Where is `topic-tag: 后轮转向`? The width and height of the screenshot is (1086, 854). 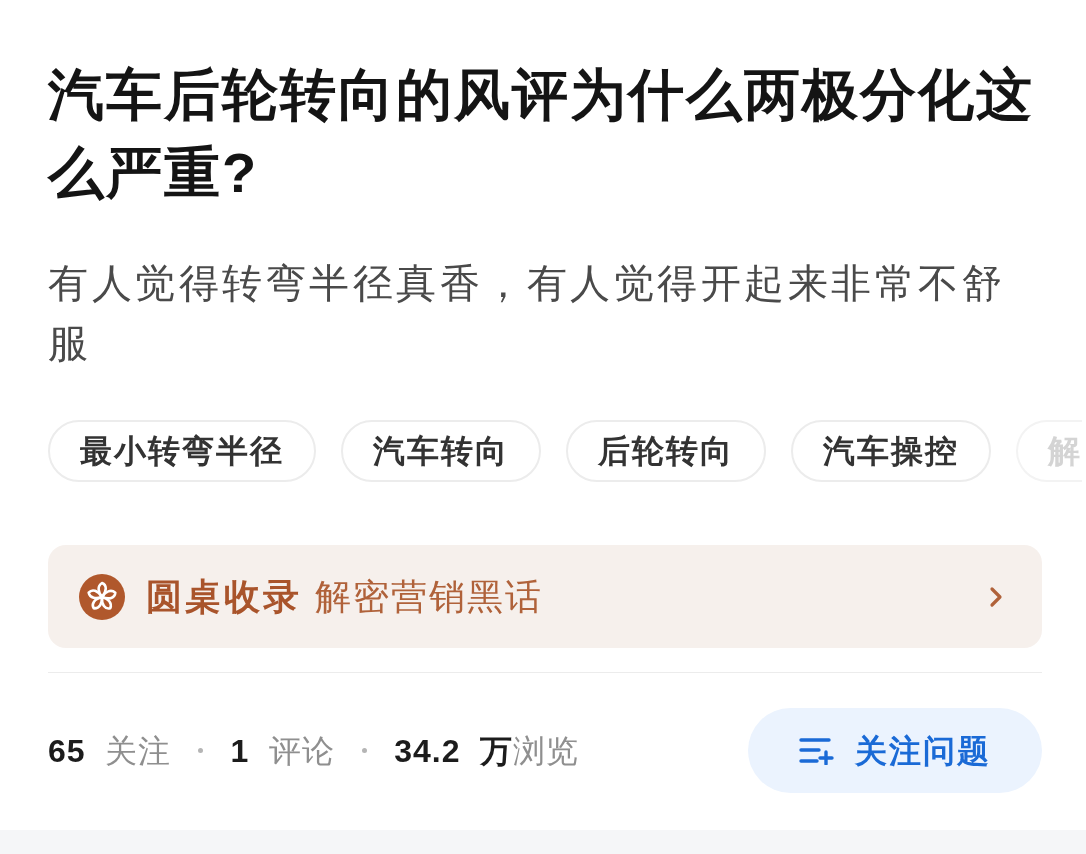
topic-tag: 后轮转向 is located at coordinates (666, 451).